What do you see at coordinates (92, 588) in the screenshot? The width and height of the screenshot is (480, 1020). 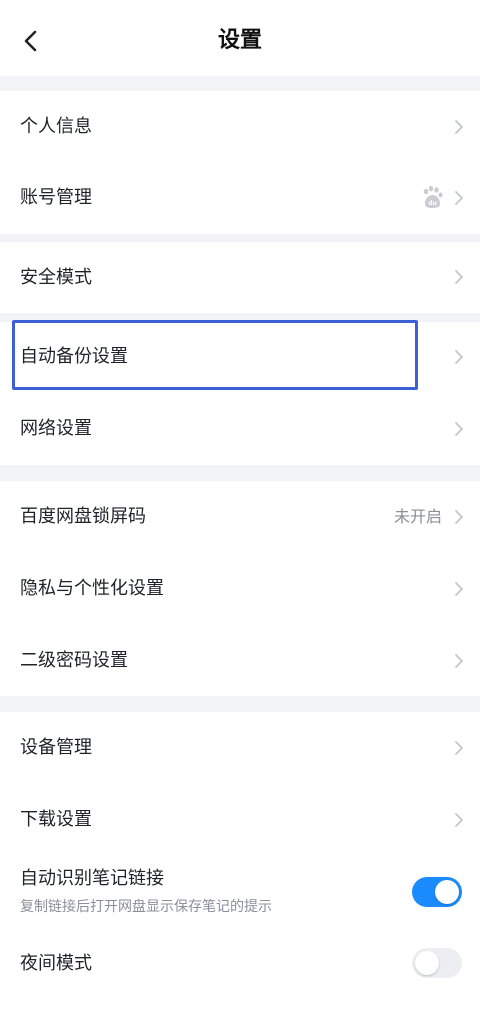 I see `settings-item-label: 隐私与个性化设置` at bounding box center [92, 588].